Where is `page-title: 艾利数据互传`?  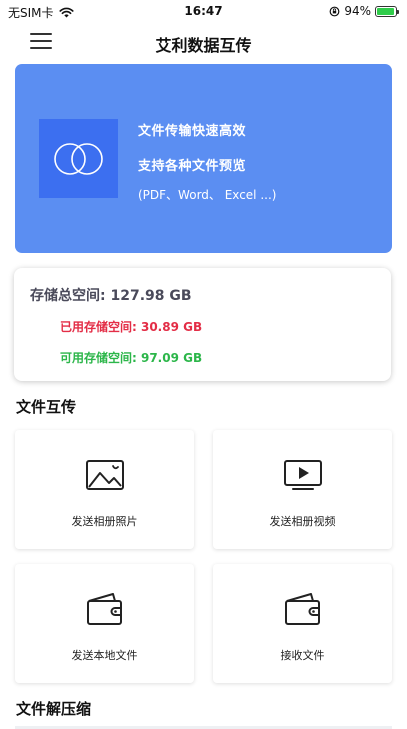 page-title: 艾利数据互传 is located at coordinates (203, 45).